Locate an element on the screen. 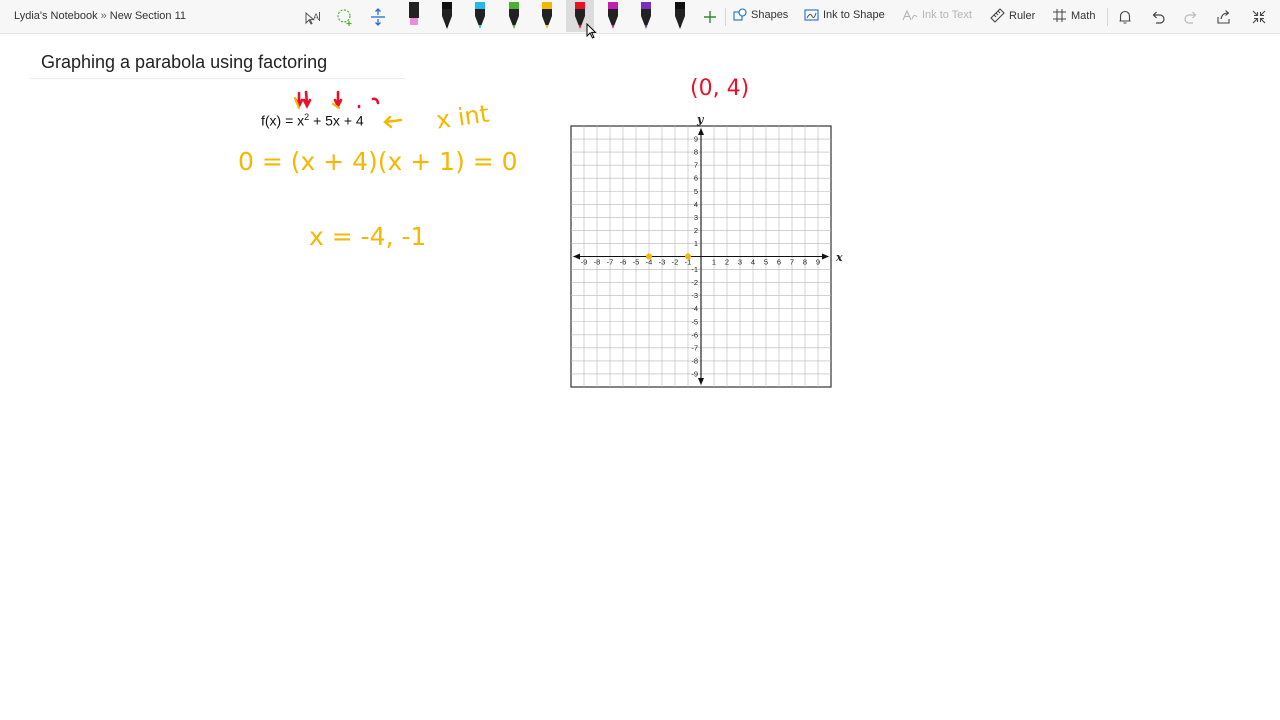 This screenshot has width=1280, height=720. y-tick-label: -7 is located at coordinates (694, 347).